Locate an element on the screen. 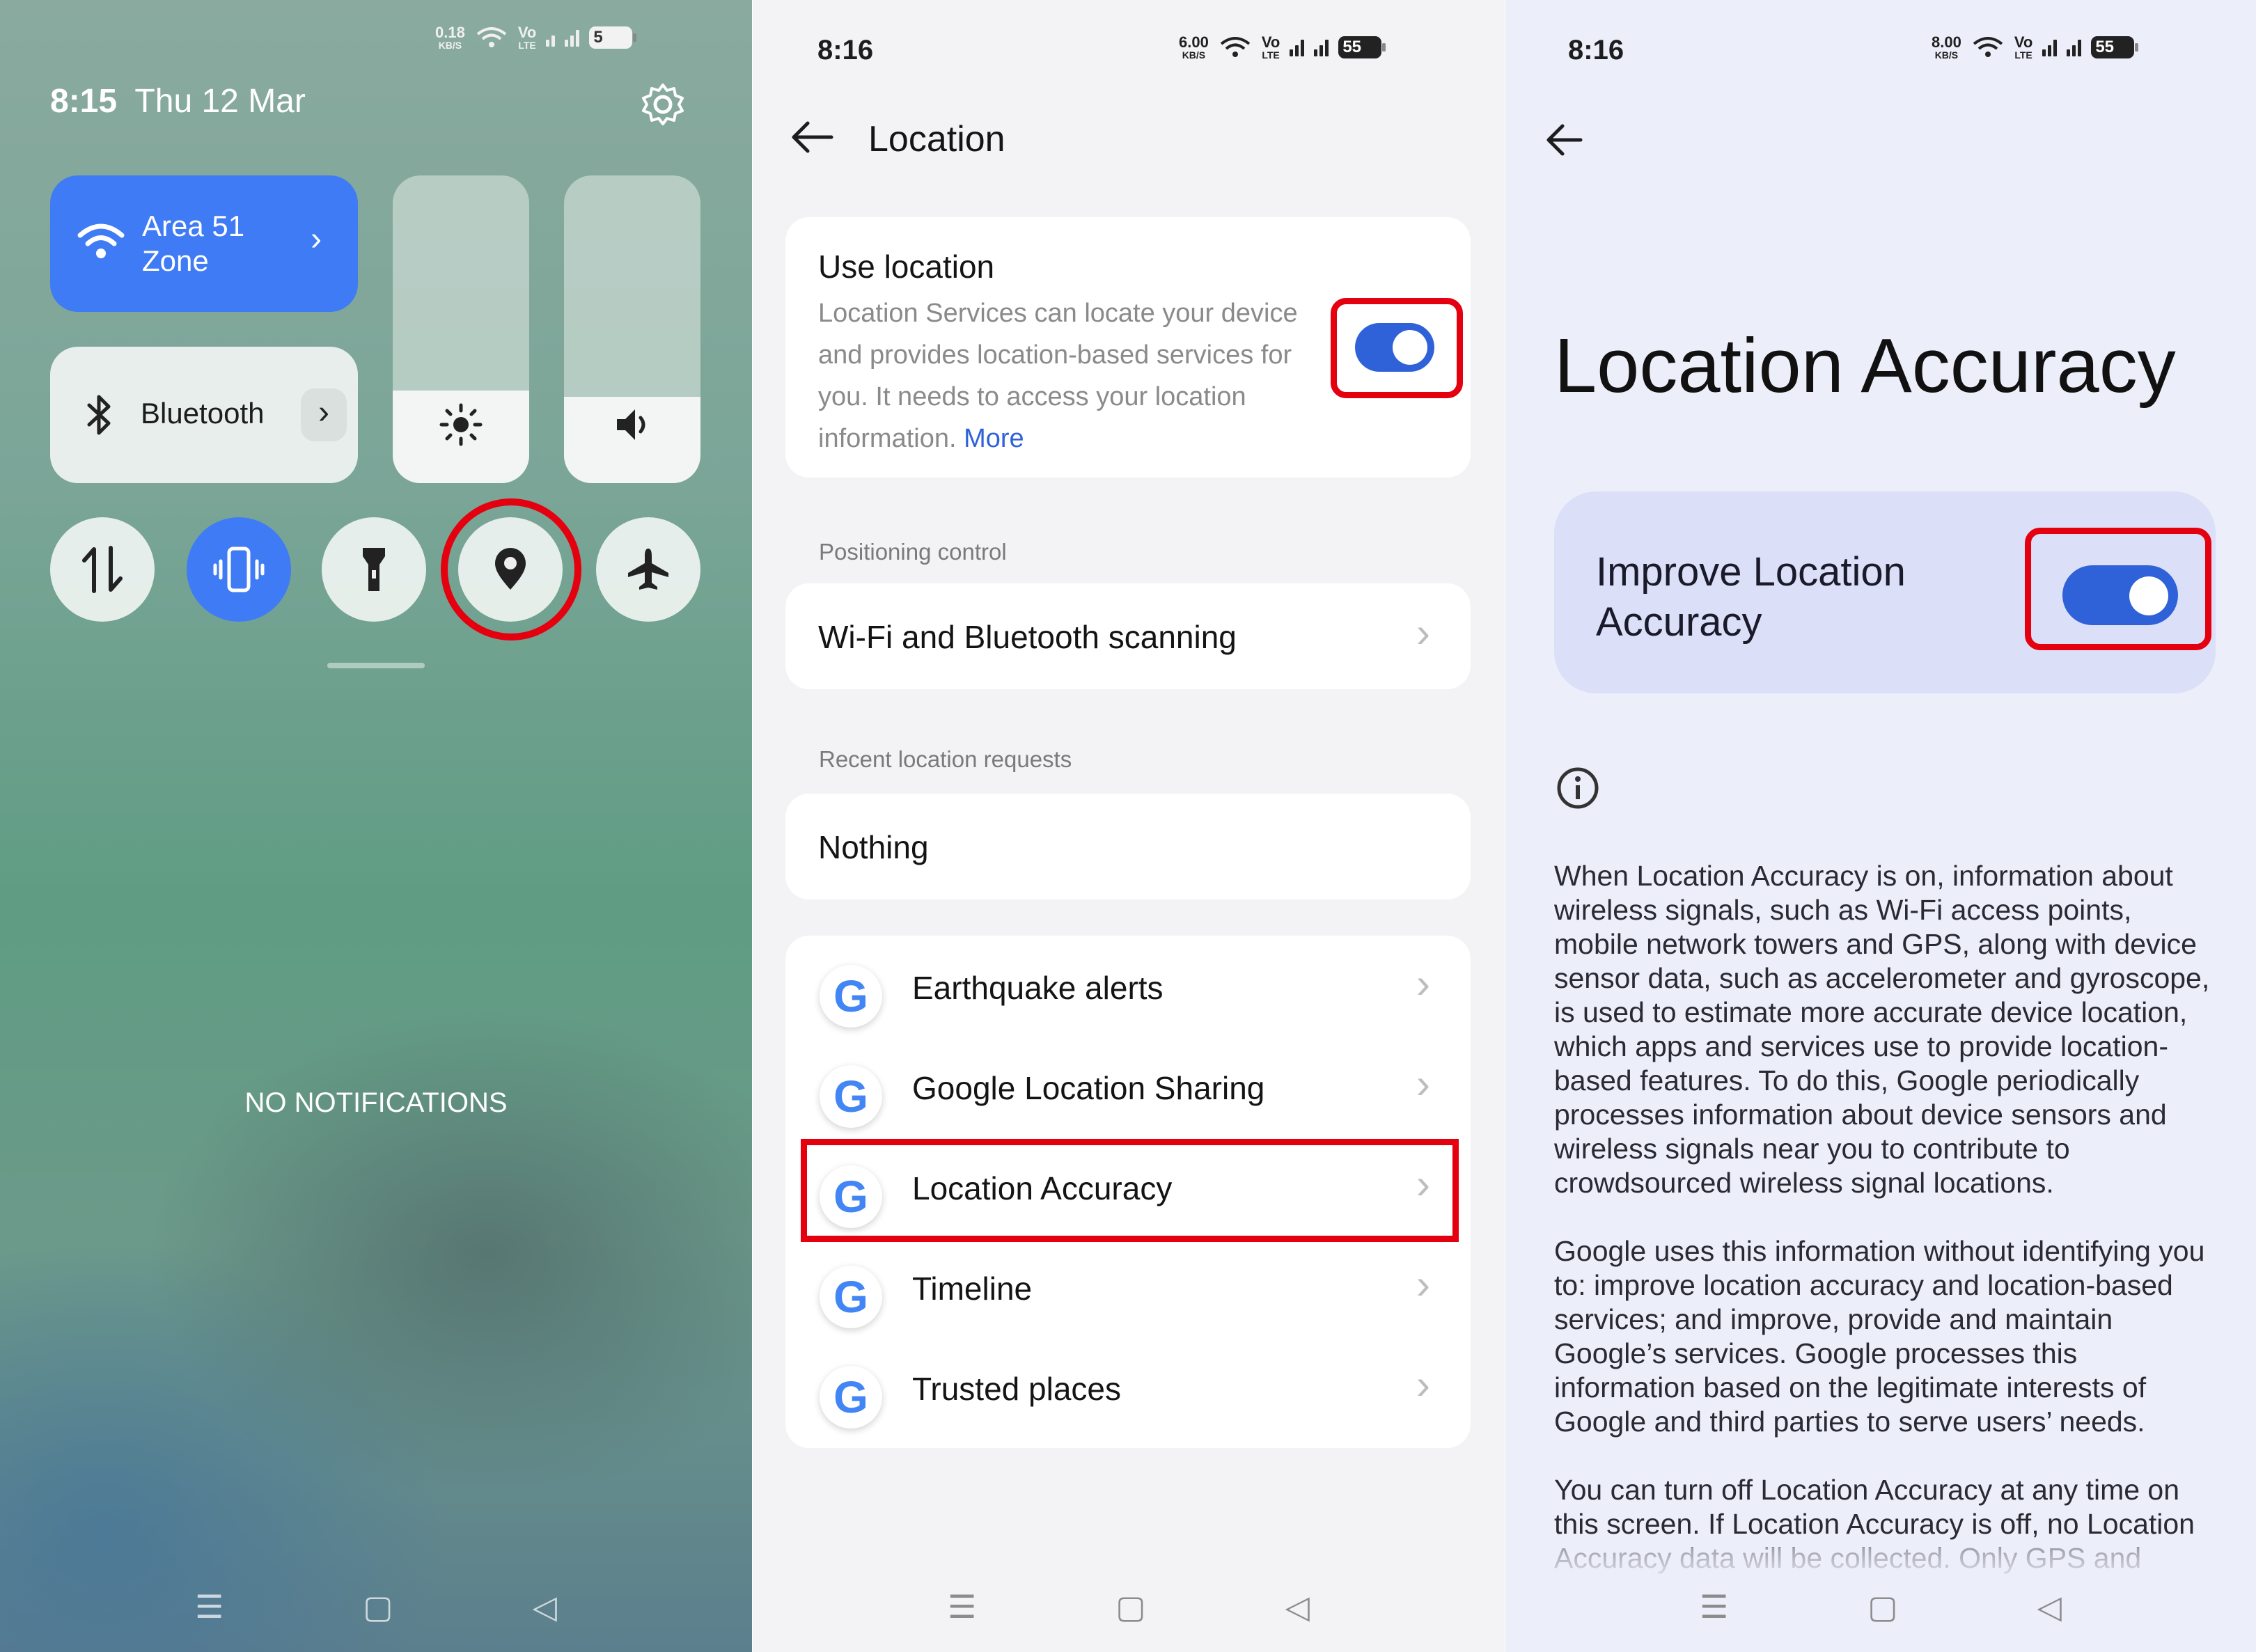 Image resolution: width=2256 pixels, height=1652 pixels. service-row-google-location-sharing: G Google Location Sharing › is located at coordinates (1128, 1086).